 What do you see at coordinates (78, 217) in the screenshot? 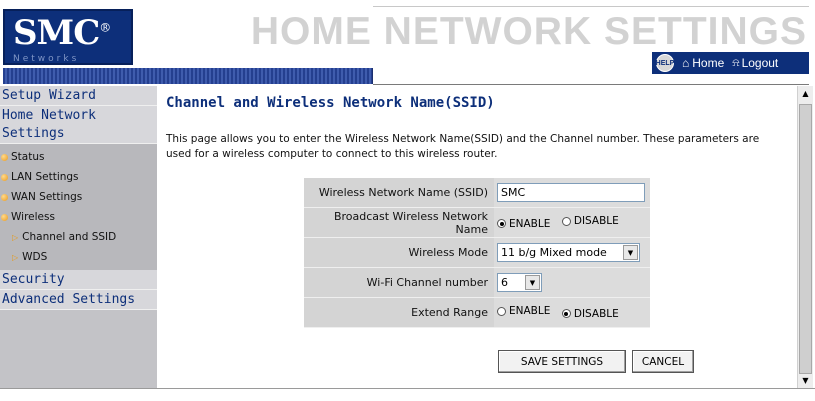
I see `nav-item-wireless: Wireless` at bounding box center [78, 217].